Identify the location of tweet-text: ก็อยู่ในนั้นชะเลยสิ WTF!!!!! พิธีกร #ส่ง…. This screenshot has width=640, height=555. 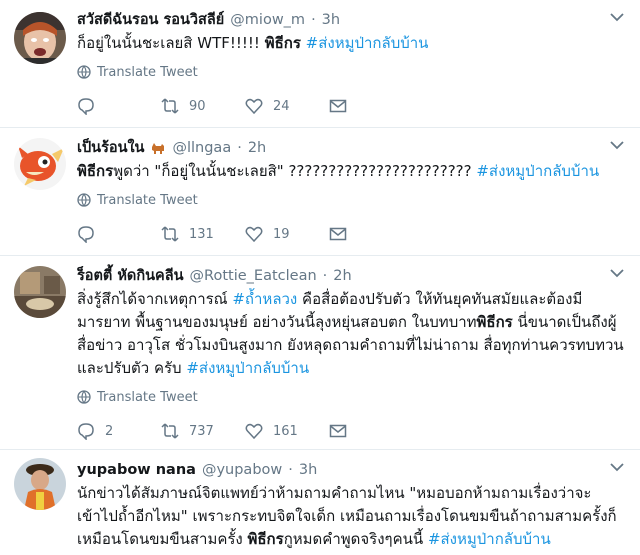
(350, 43).